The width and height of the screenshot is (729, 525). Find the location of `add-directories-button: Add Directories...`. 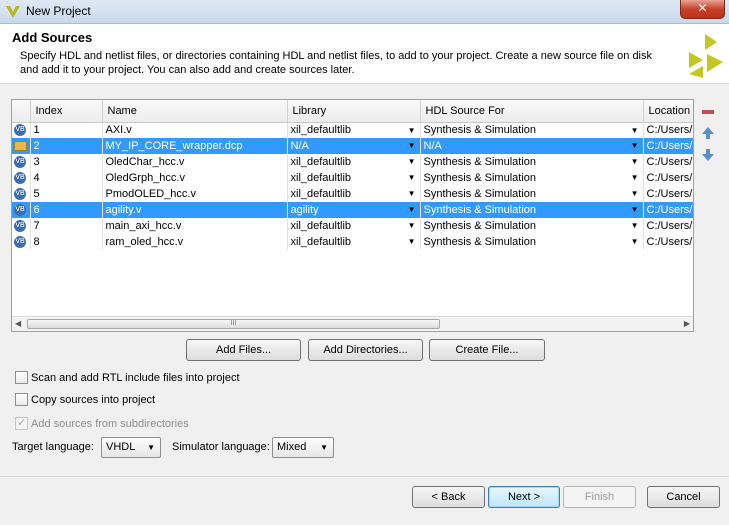

add-directories-button: Add Directories... is located at coordinates (365, 350).